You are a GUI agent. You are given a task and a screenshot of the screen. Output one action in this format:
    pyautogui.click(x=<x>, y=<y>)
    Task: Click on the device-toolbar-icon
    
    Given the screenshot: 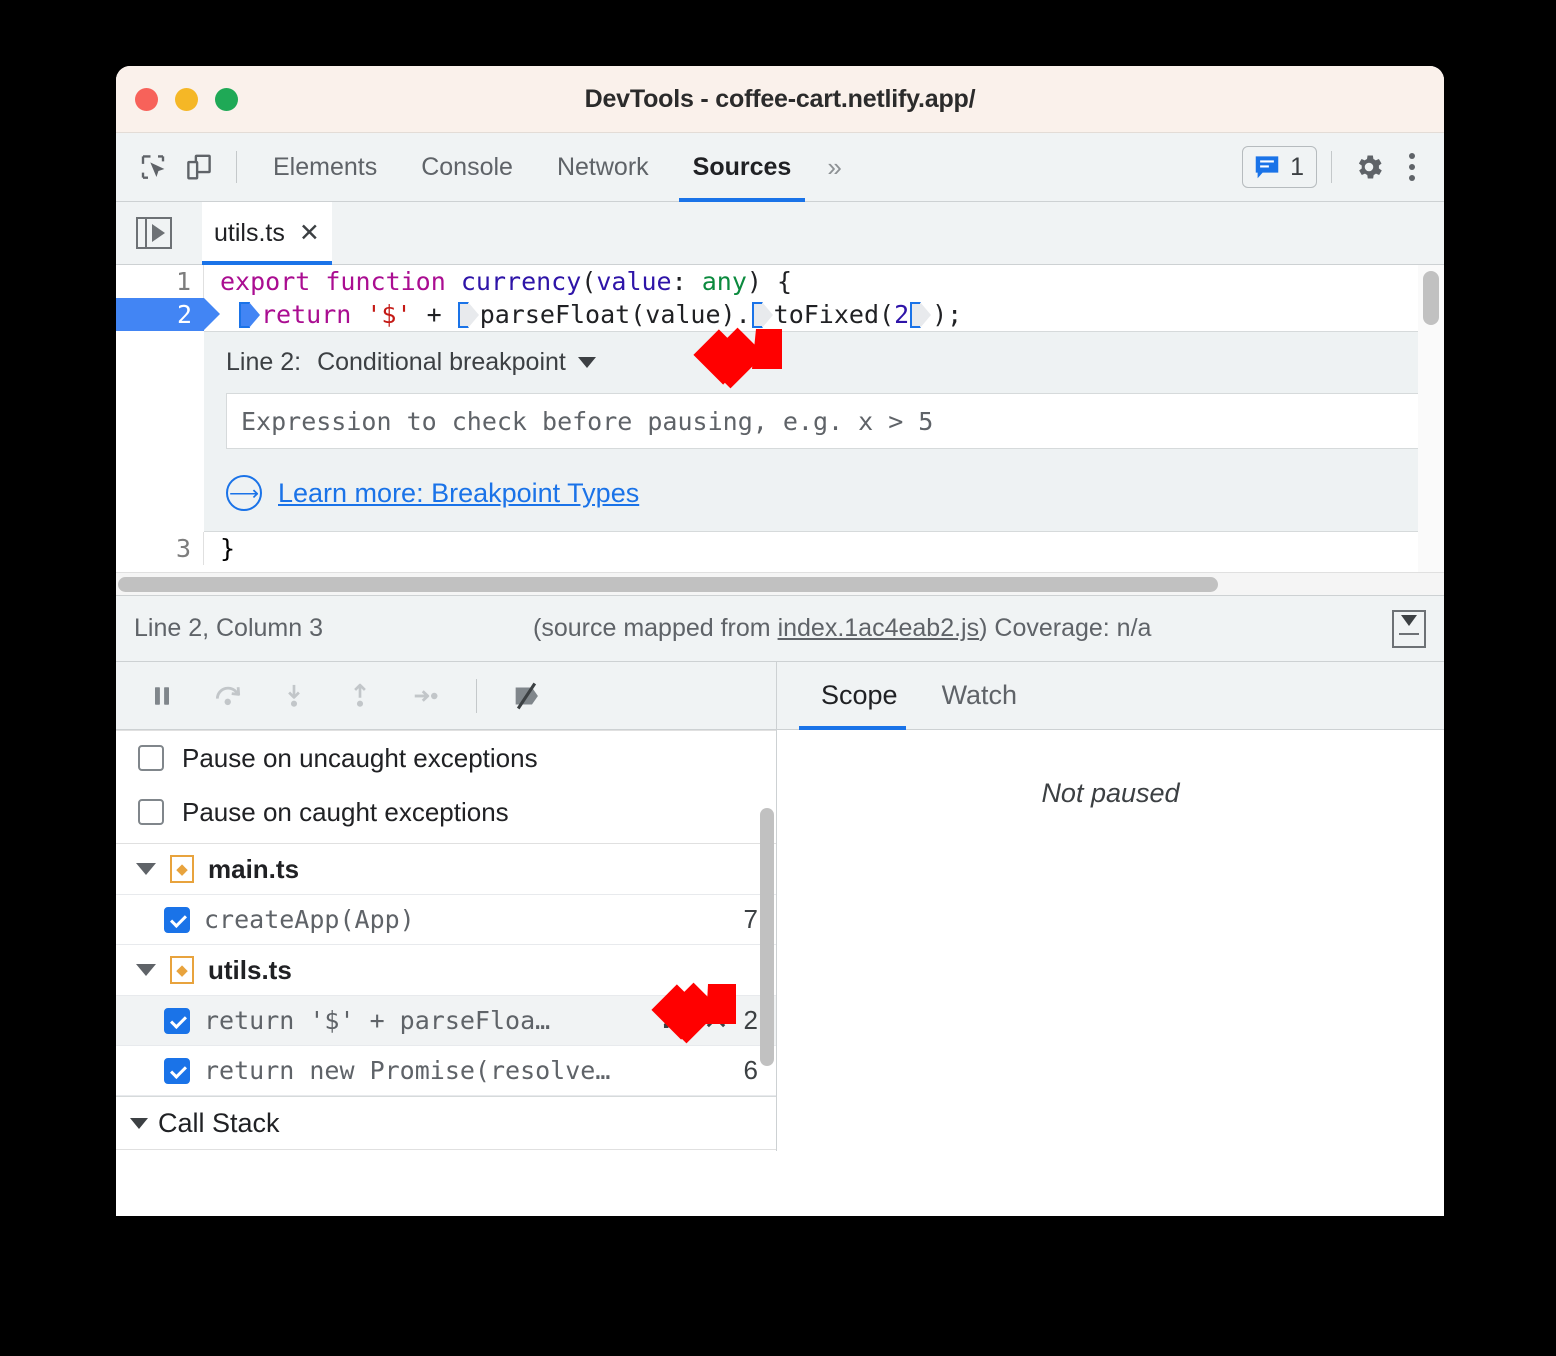 What is the action you would take?
    pyautogui.click(x=199, y=167)
    